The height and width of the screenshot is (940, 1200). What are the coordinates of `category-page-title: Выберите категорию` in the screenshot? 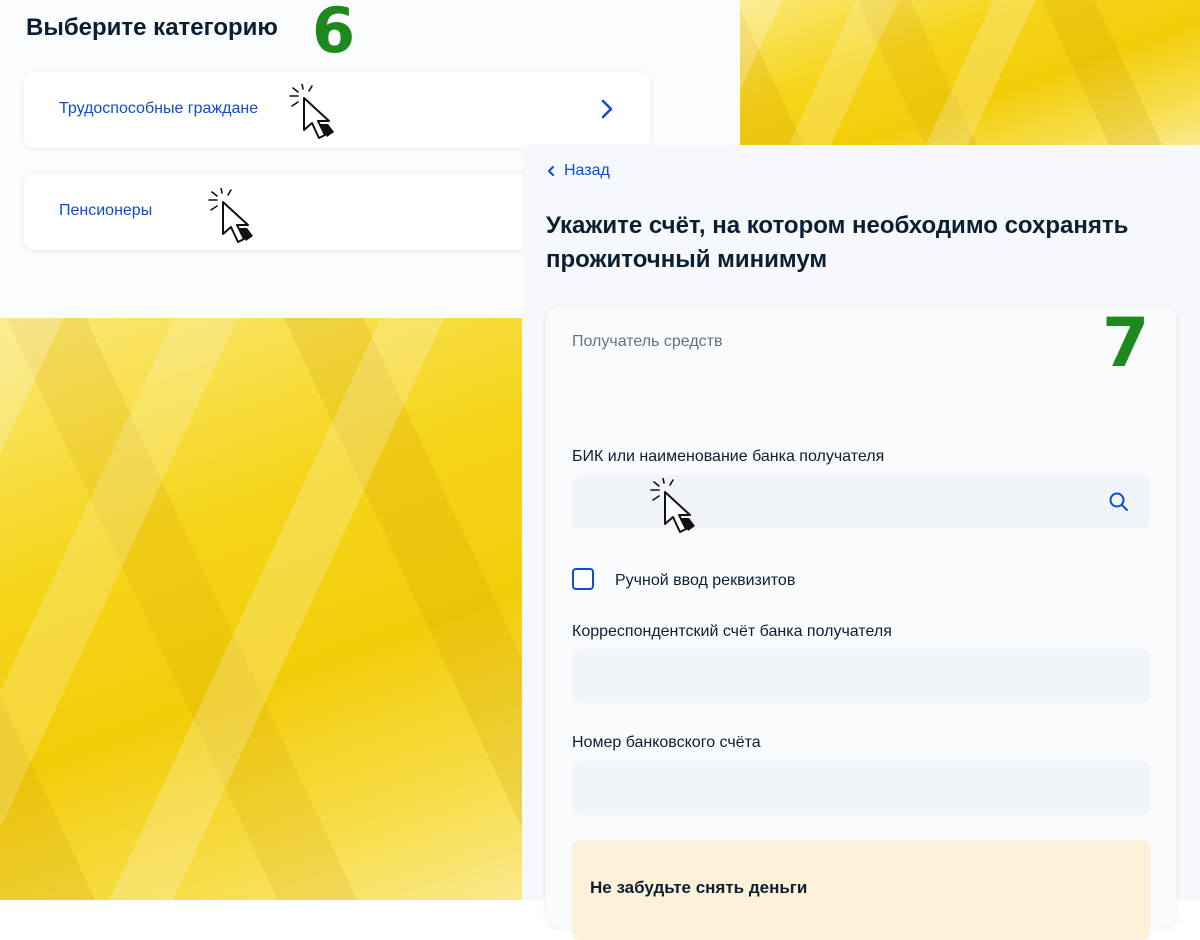 It's located at (152, 27).